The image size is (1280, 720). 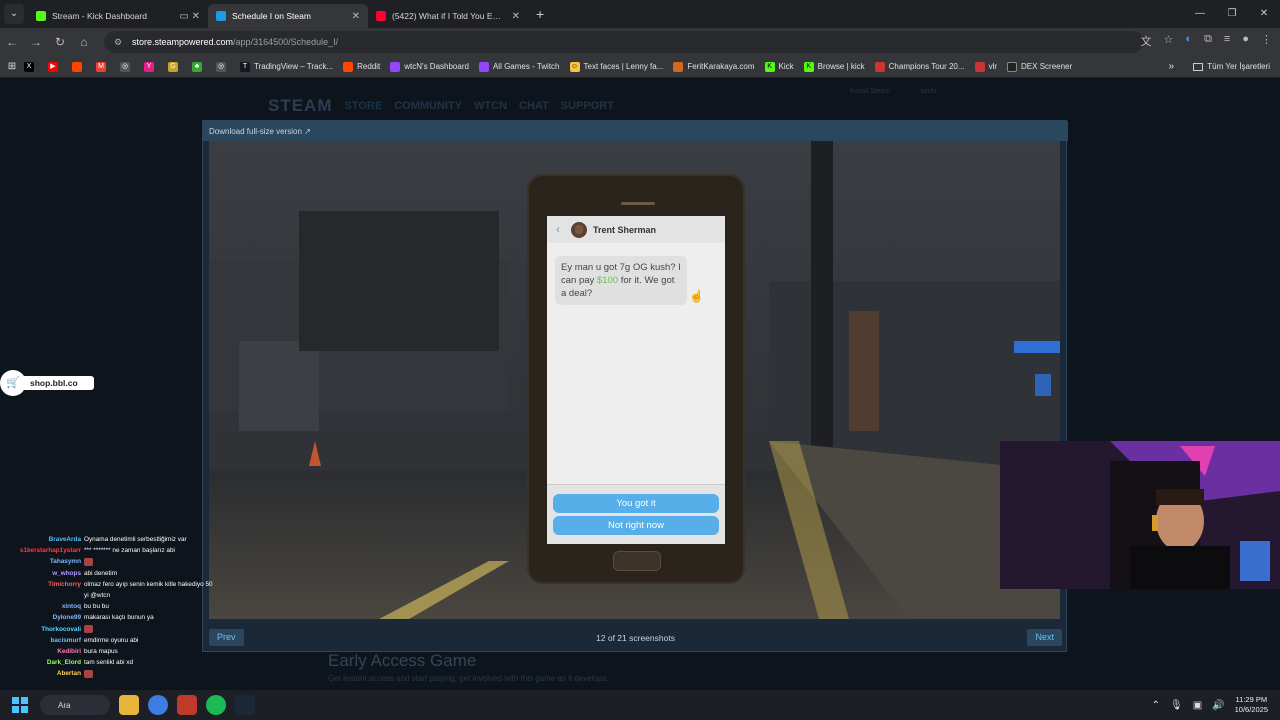 What do you see at coordinates (36, 42) in the screenshot?
I see `forward-icon: →` at bounding box center [36, 42].